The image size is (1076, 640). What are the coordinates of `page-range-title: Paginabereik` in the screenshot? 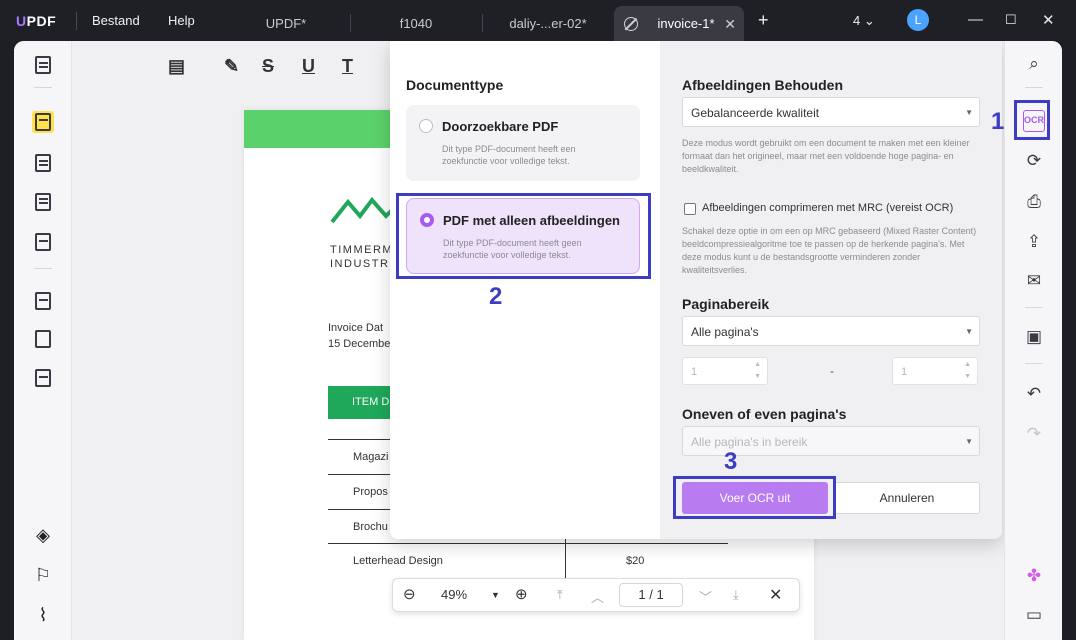 It's located at (726, 304).